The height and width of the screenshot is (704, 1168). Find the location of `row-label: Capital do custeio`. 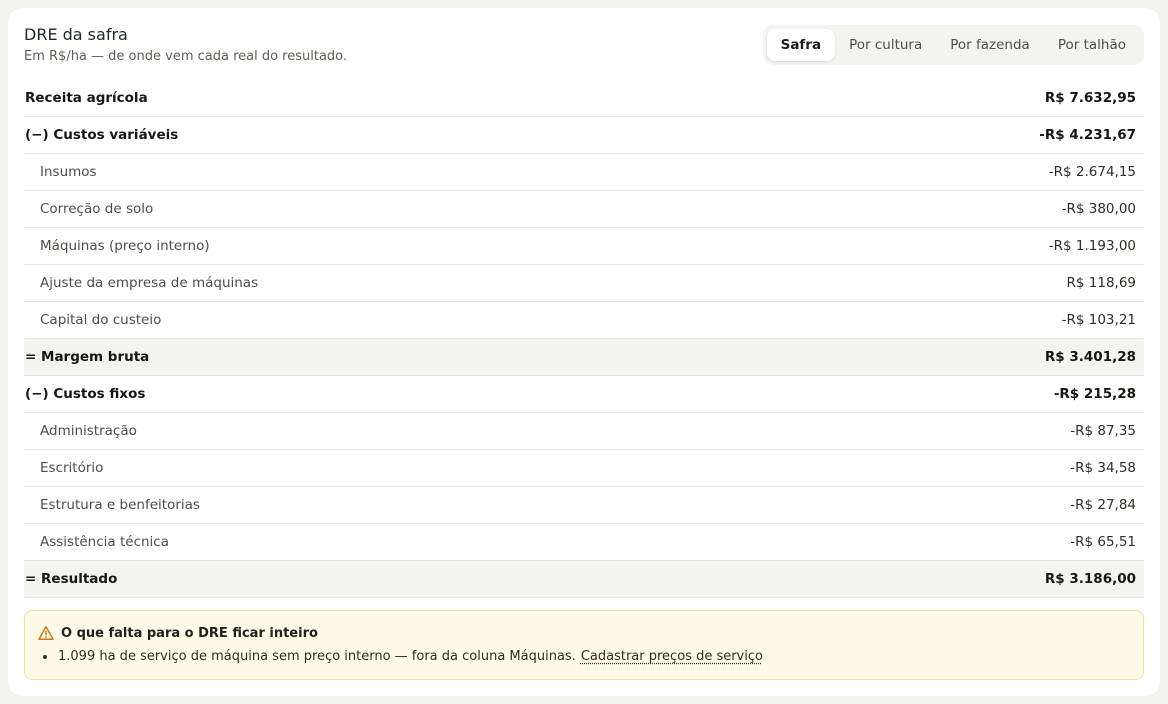

row-label: Capital do custeio is located at coordinates (101, 320).